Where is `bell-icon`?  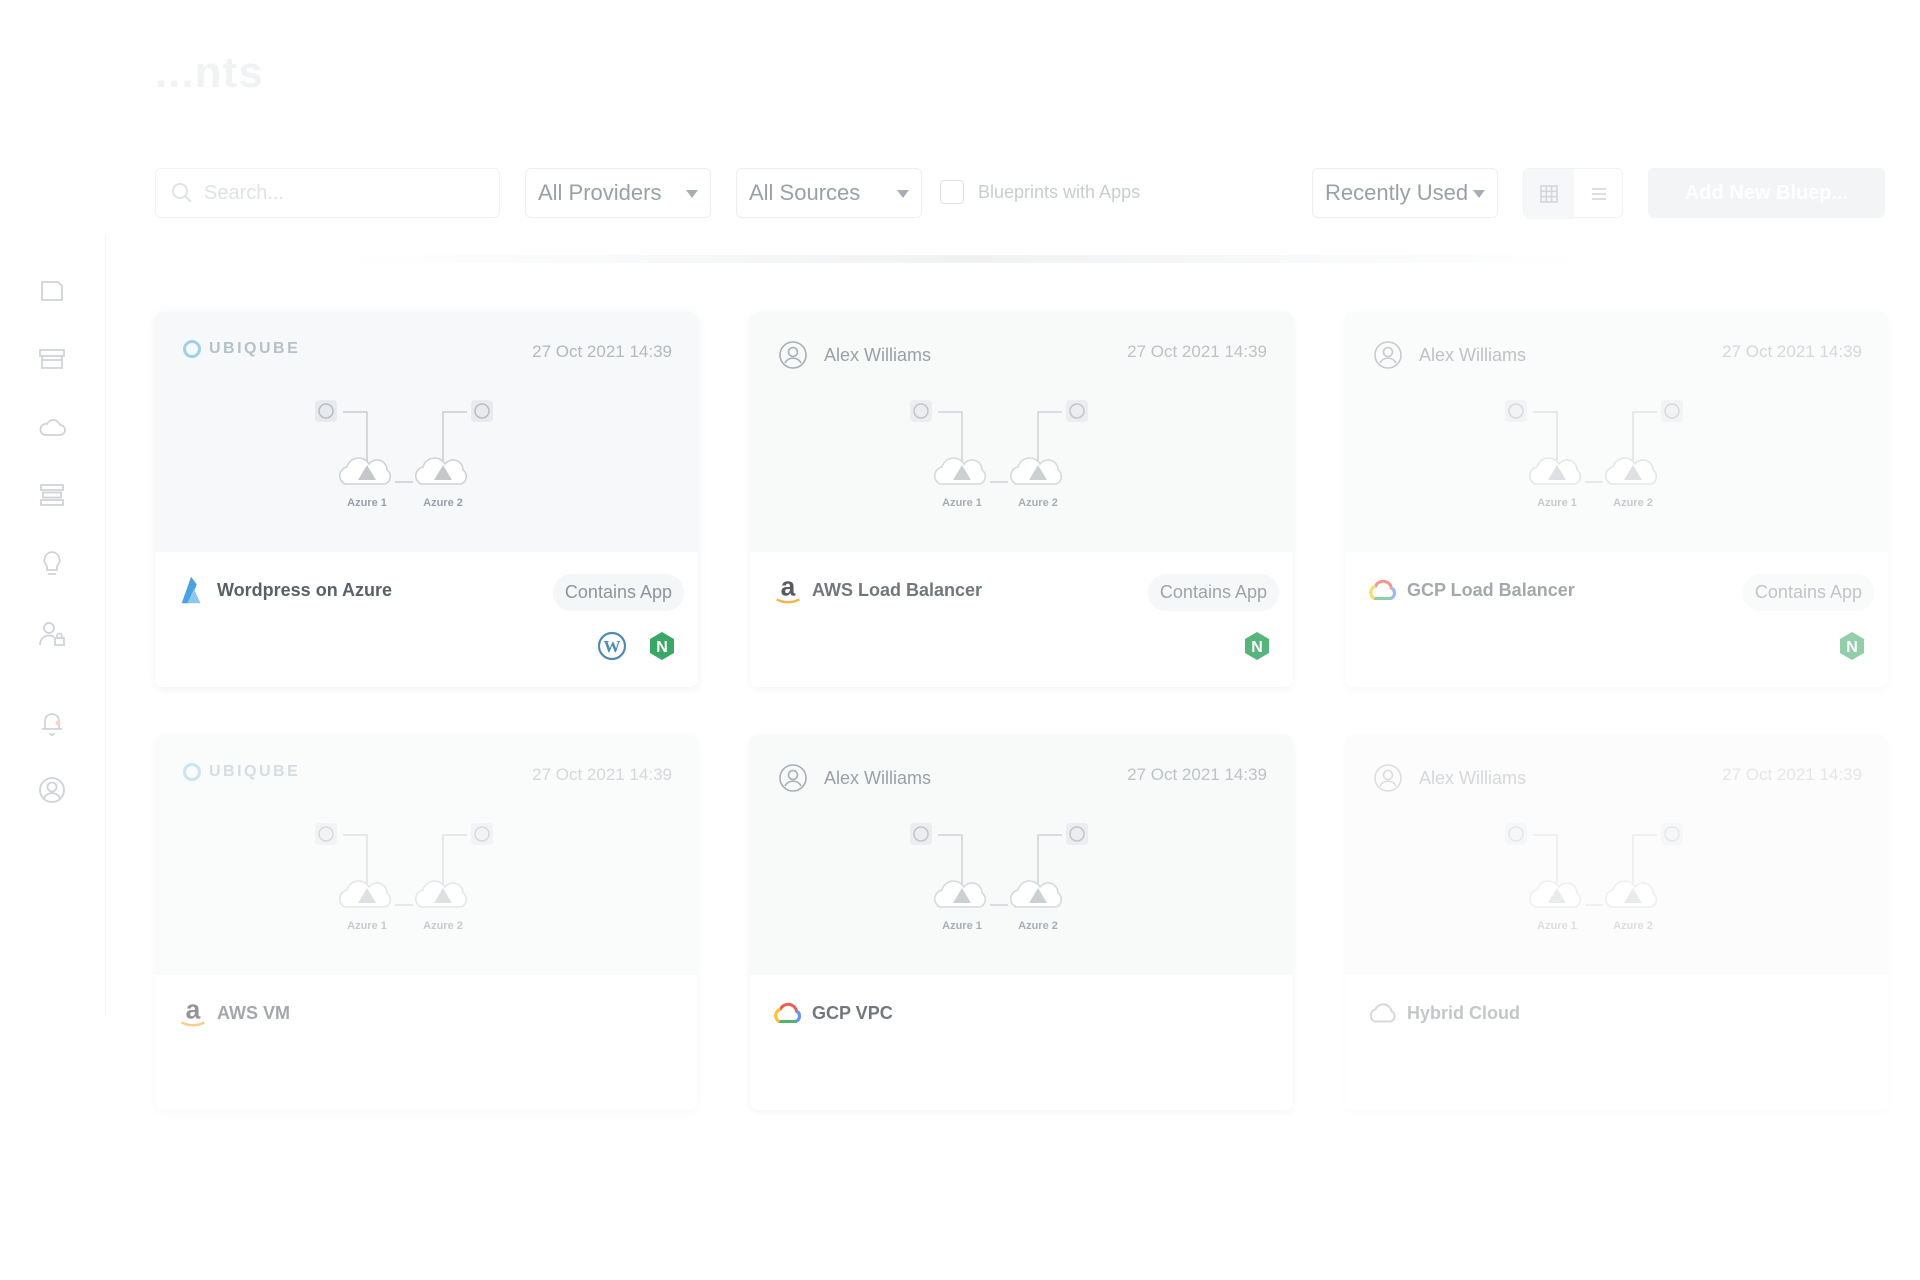
bell-icon is located at coordinates (52, 724).